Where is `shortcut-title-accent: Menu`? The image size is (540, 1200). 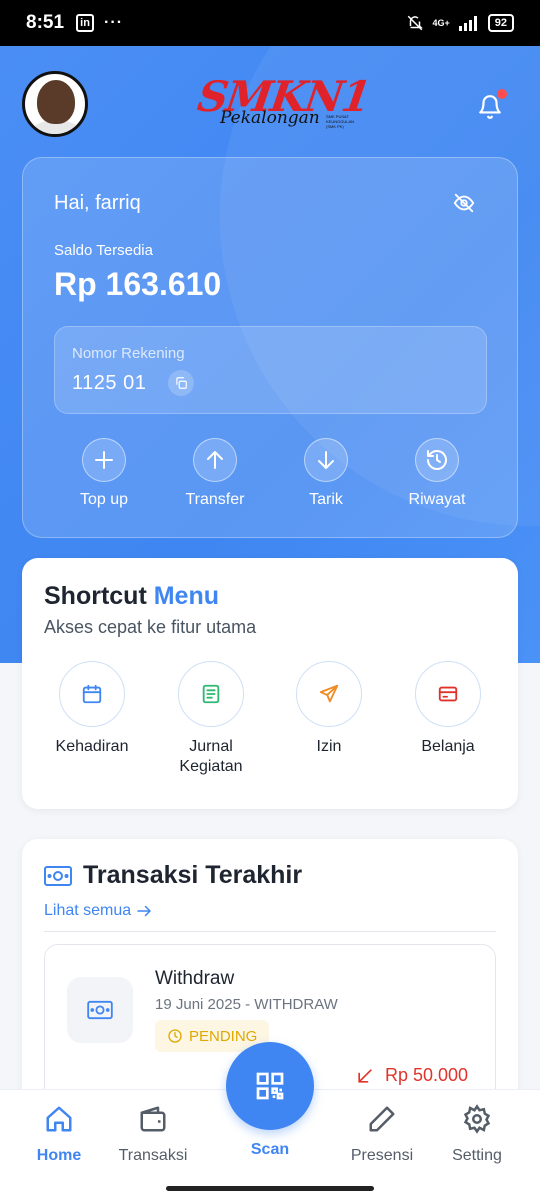
shortcut-title-accent: Menu is located at coordinates (186, 596).